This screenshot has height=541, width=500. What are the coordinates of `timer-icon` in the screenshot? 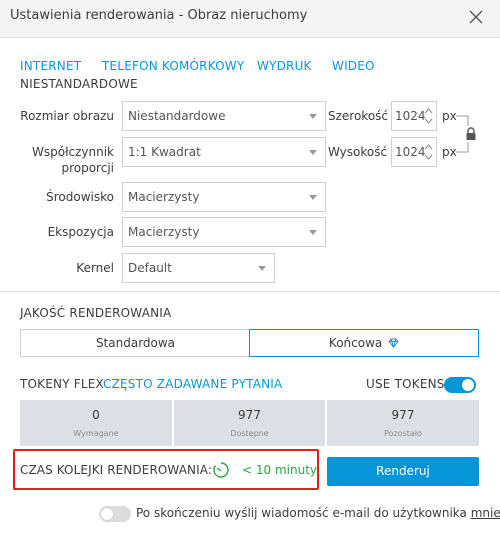 It's located at (221, 470).